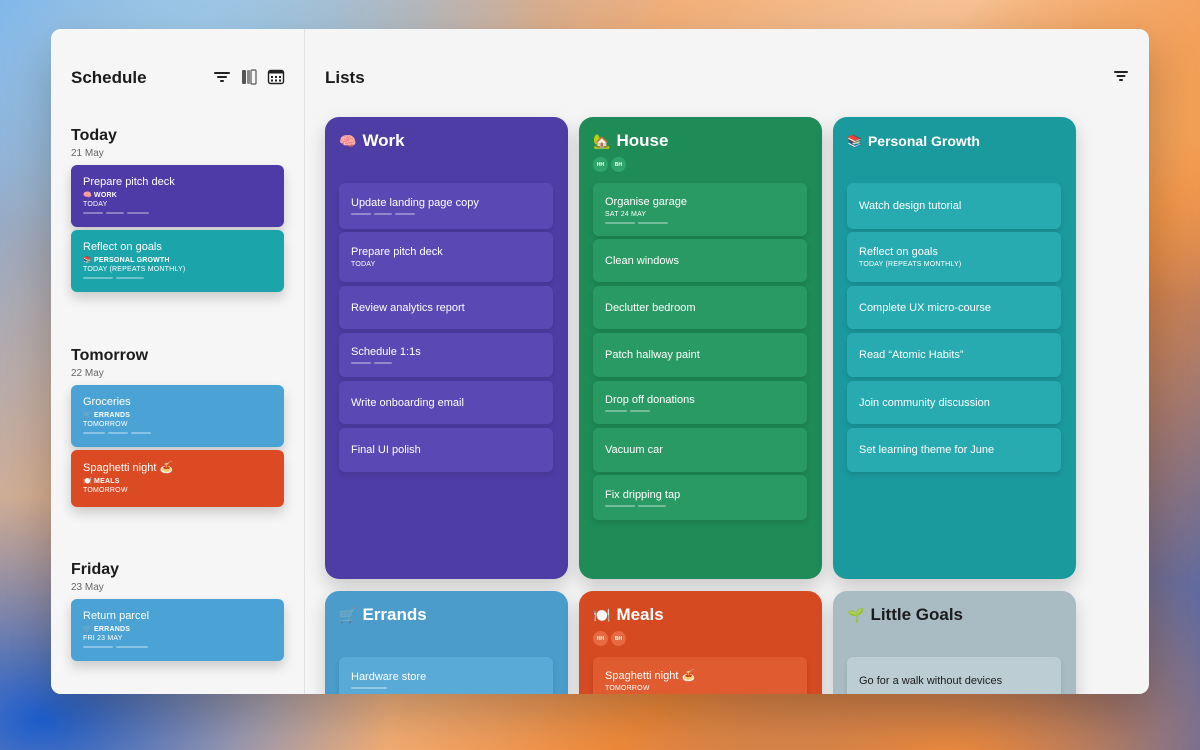  I want to click on task-title: Schedule 1:1s, so click(386, 352).